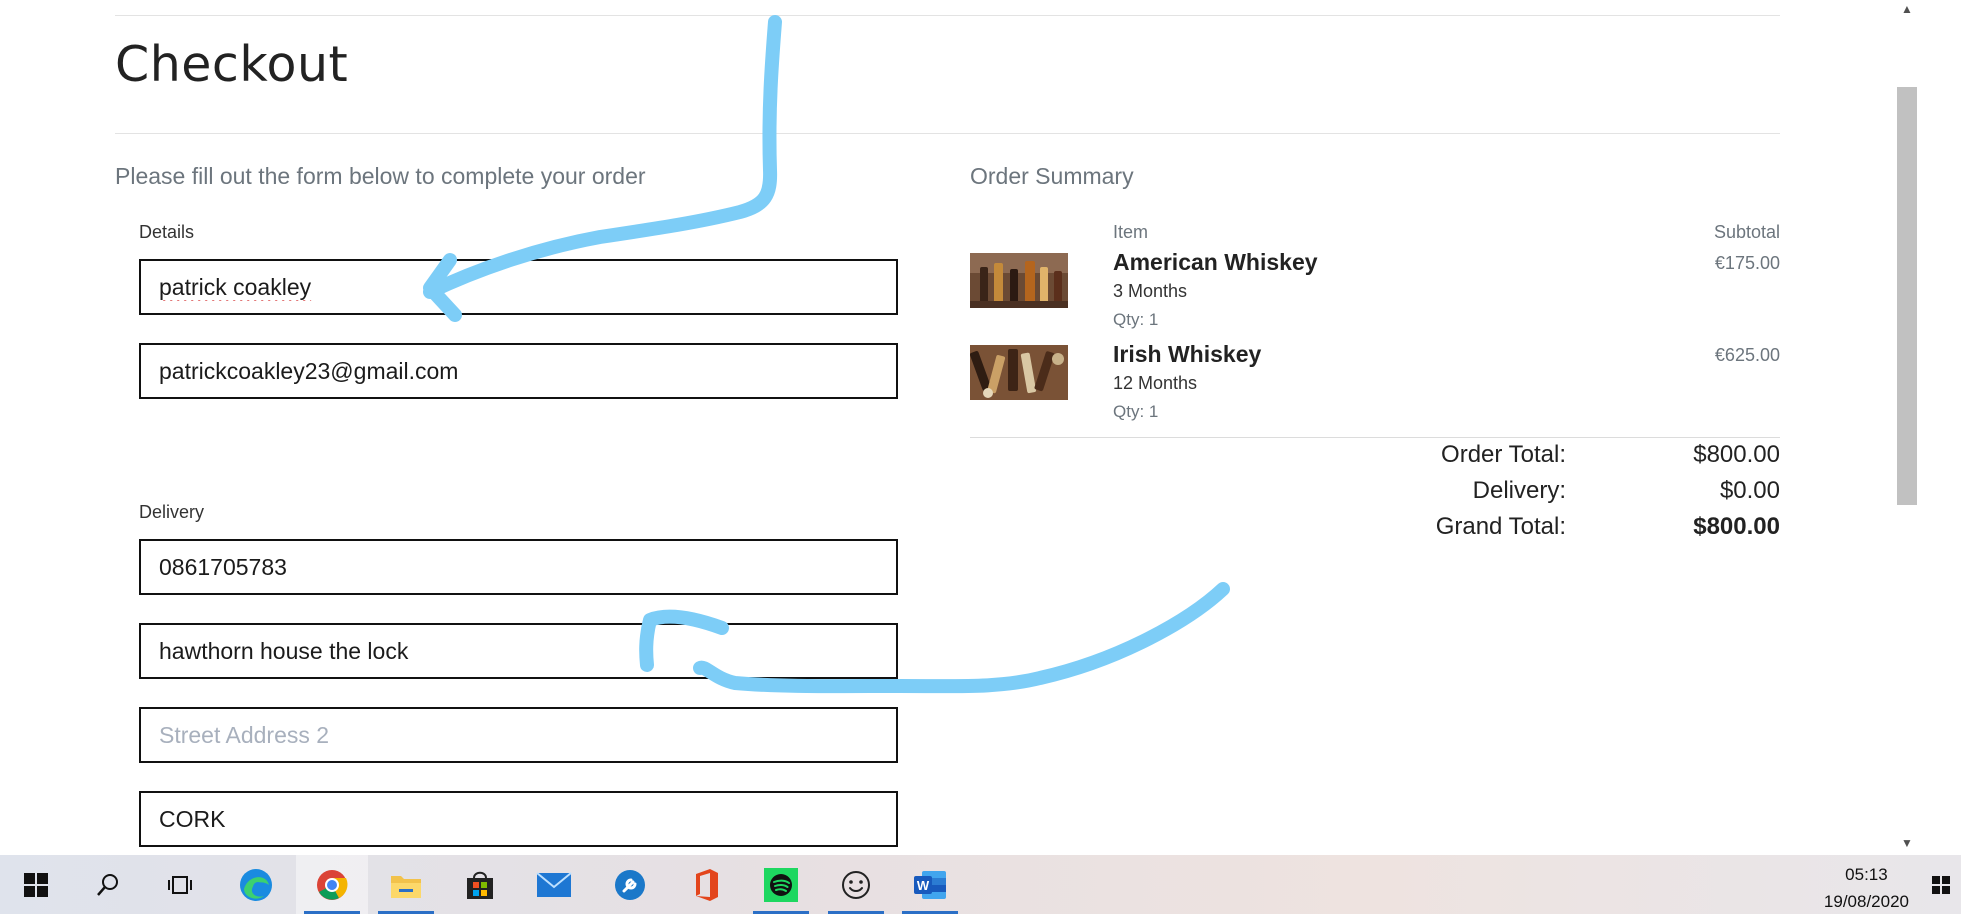  What do you see at coordinates (1375, 458) in the screenshot?
I see `order-total-row: Order Total: $800.00` at bounding box center [1375, 458].